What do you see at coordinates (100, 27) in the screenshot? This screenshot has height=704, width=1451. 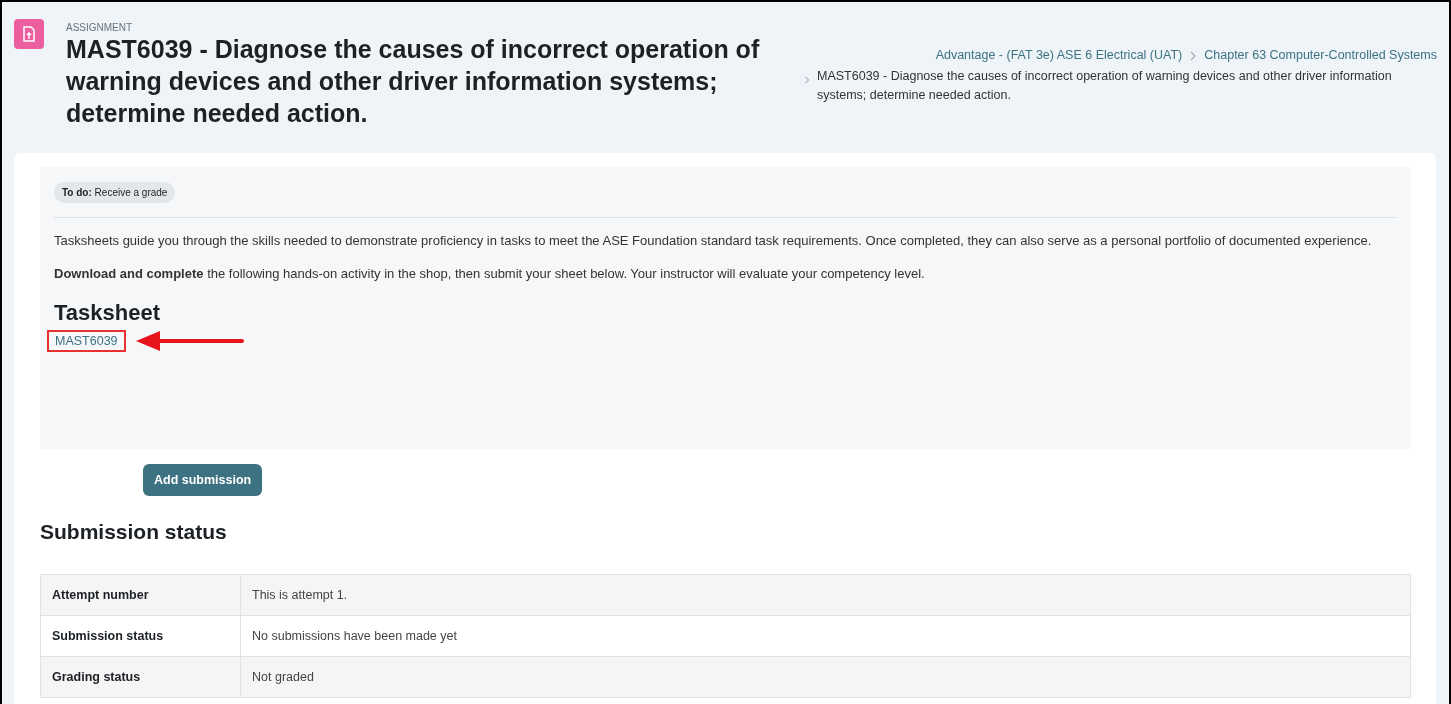 I see `activity-type-label: ASSIGNMENT` at bounding box center [100, 27].